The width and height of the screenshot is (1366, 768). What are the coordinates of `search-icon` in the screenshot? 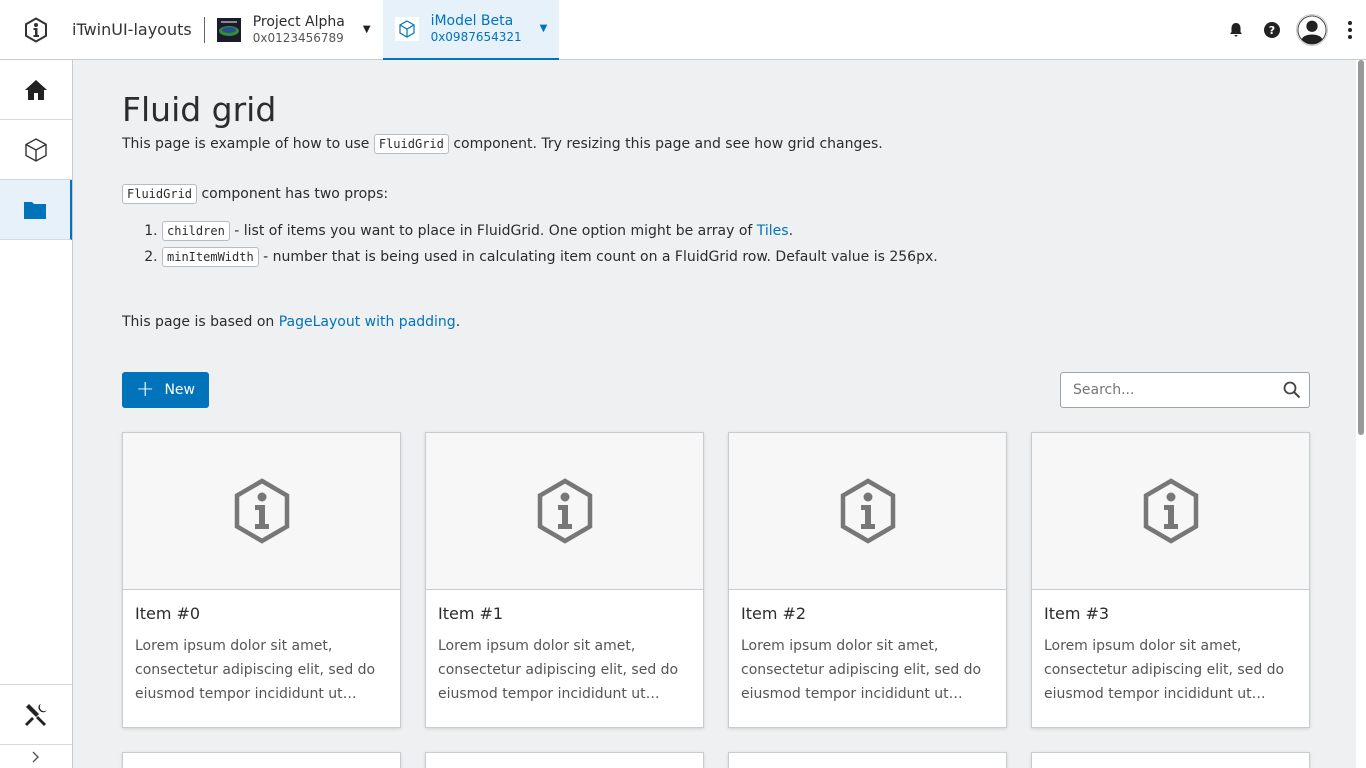 It's located at (1292, 392).